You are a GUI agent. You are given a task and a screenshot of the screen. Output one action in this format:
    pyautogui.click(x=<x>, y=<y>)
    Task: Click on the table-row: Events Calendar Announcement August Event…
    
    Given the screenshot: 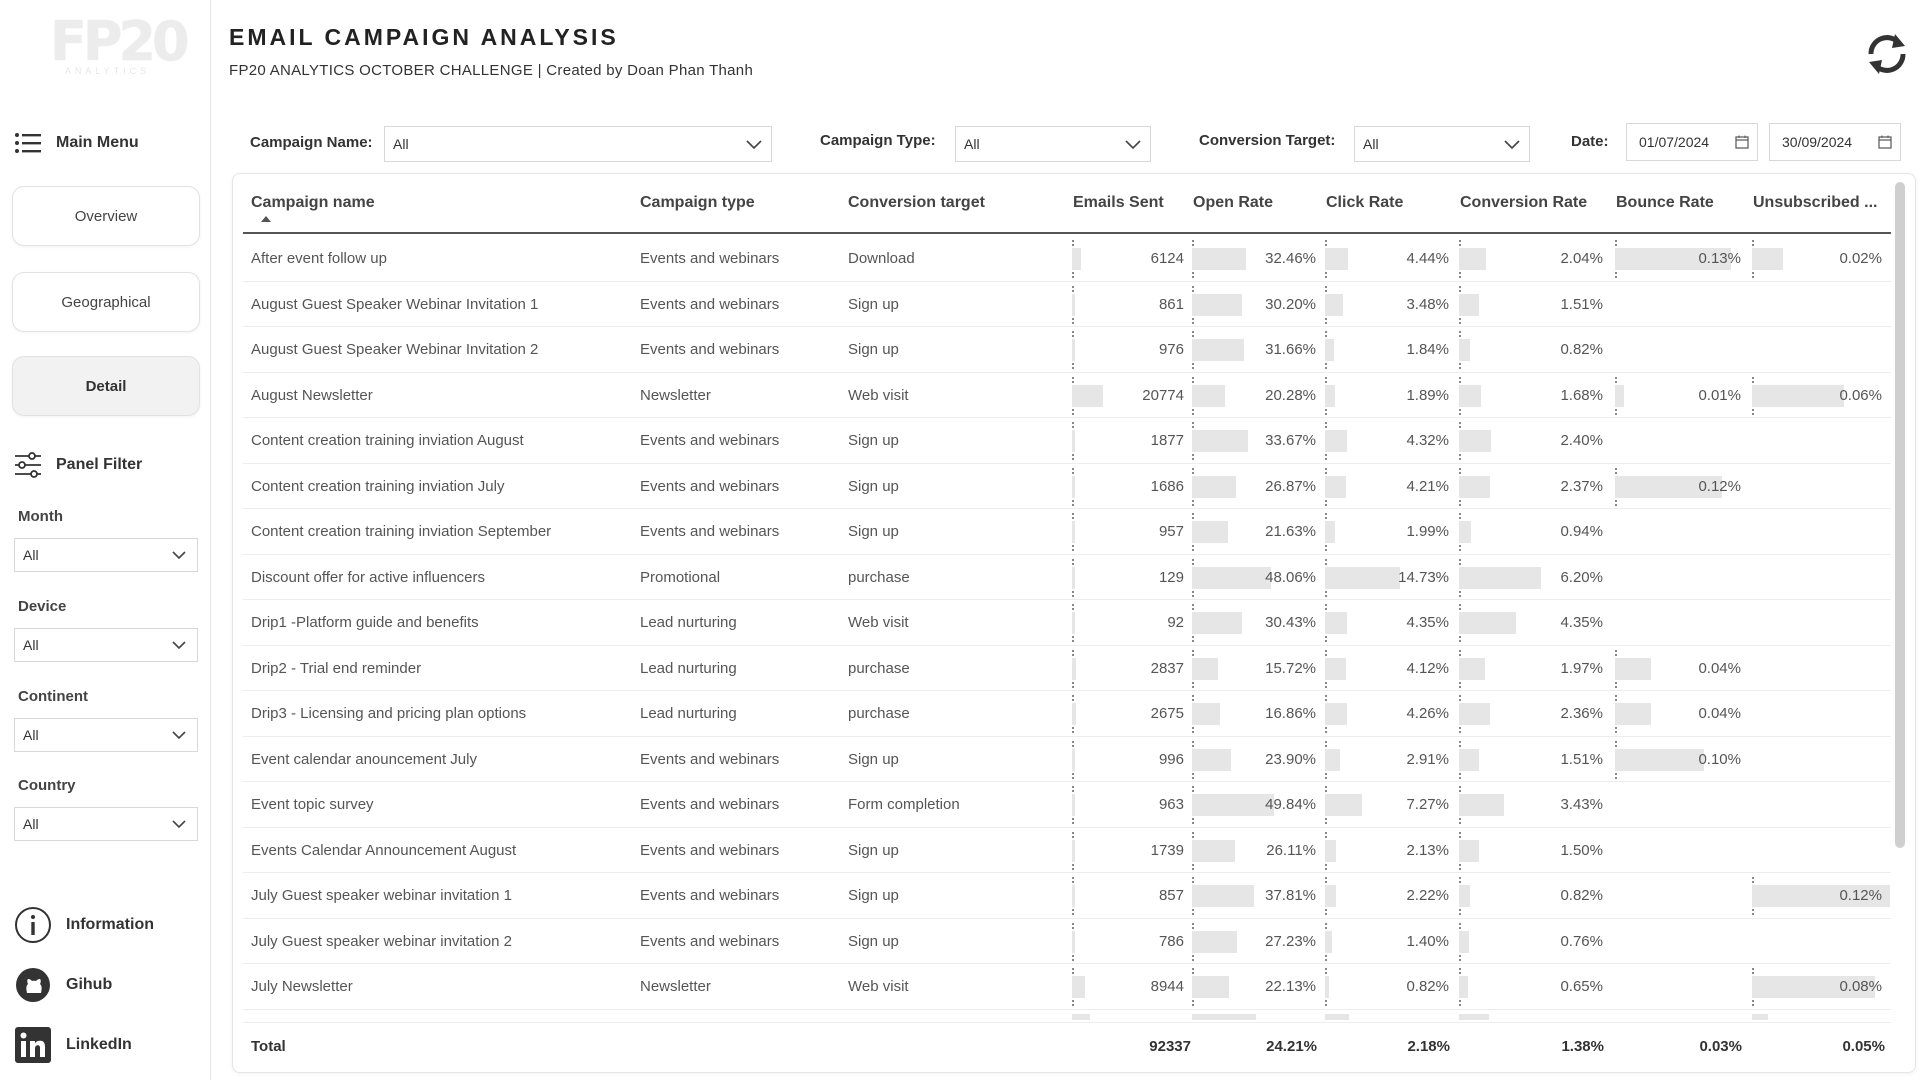 What is the action you would take?
    pyautogui.click(x=1067, y=850)
    